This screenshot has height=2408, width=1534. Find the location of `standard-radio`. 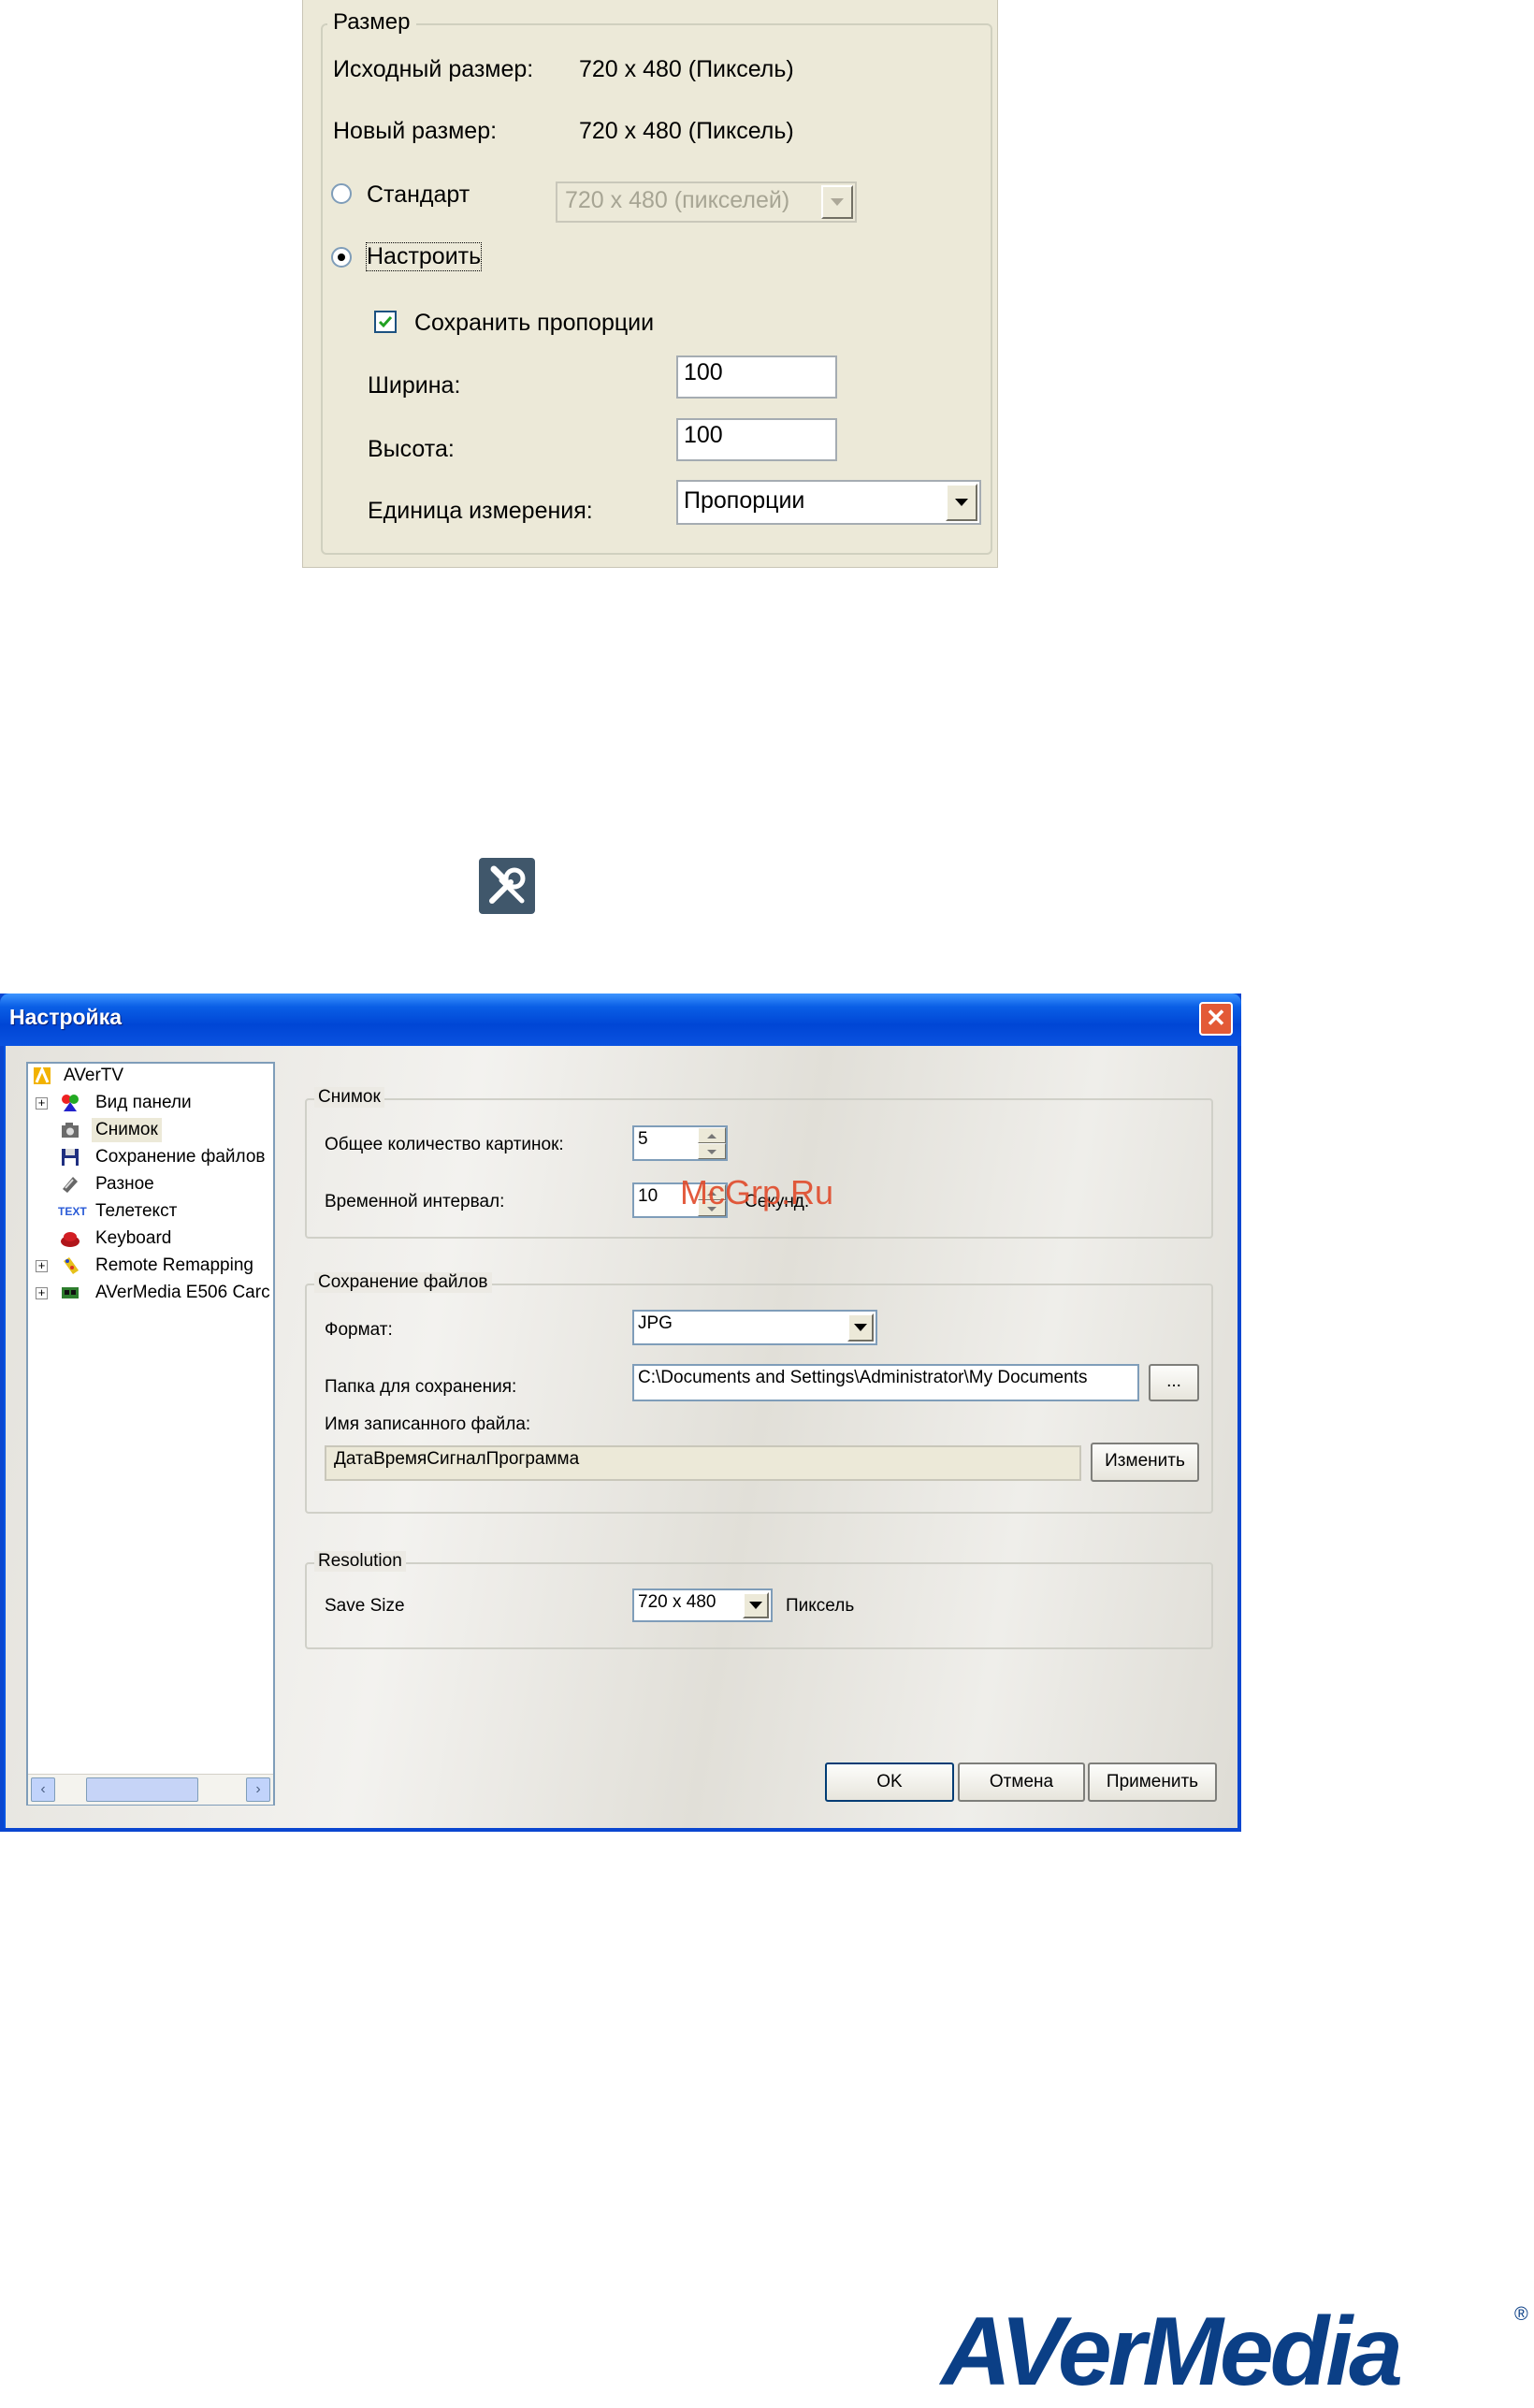

standard-radio is located at coordinates (341, 194).